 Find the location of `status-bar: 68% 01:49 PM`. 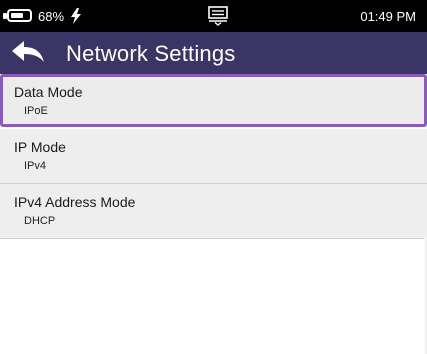

status-bar: 68% 01:49 PM is located at coordinates (213, 16).